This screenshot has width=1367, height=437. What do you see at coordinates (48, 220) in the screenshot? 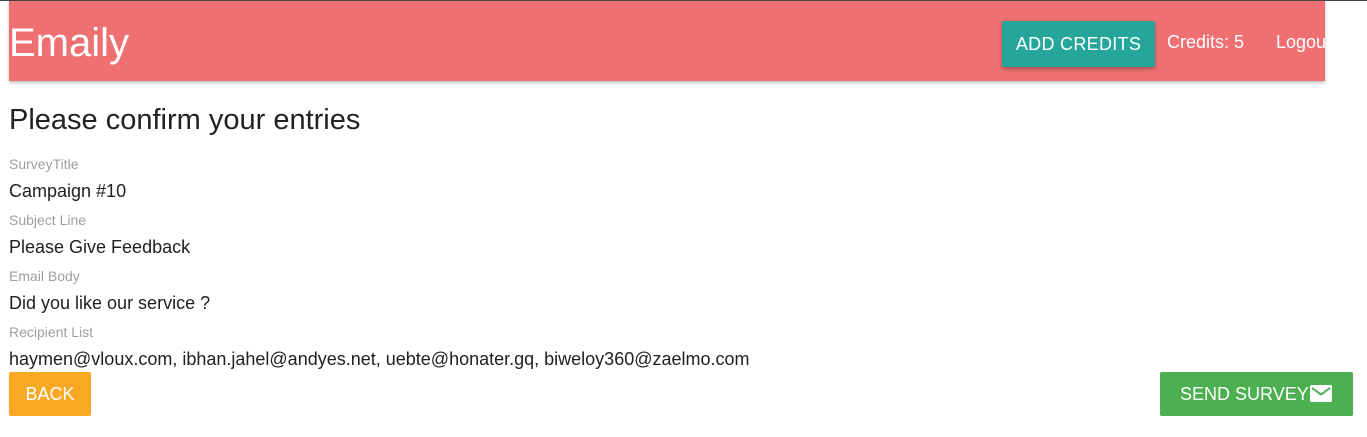
I see `subject-line-label: Subject Line` at bounding box center [48, 220].